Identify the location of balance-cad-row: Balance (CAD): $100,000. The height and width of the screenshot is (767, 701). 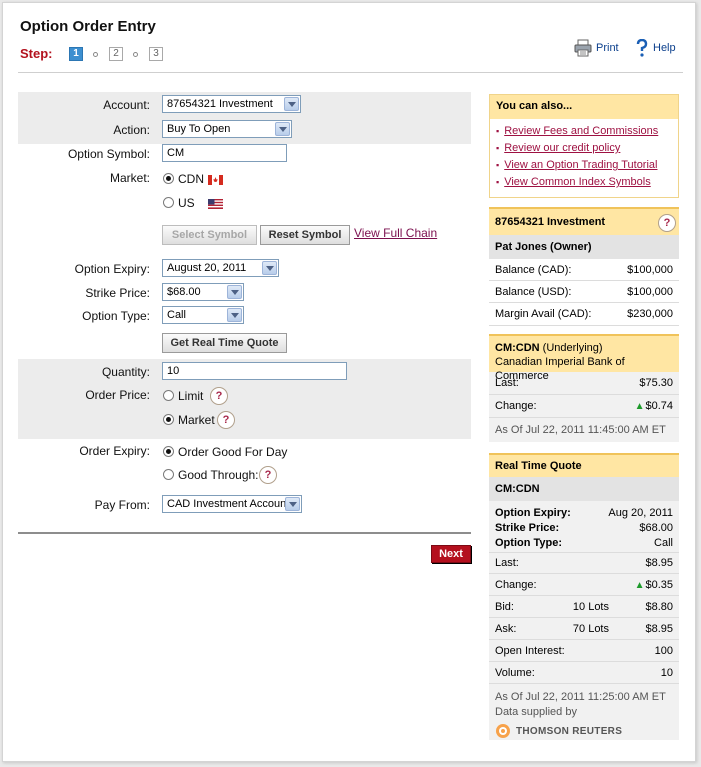
(584, 270).